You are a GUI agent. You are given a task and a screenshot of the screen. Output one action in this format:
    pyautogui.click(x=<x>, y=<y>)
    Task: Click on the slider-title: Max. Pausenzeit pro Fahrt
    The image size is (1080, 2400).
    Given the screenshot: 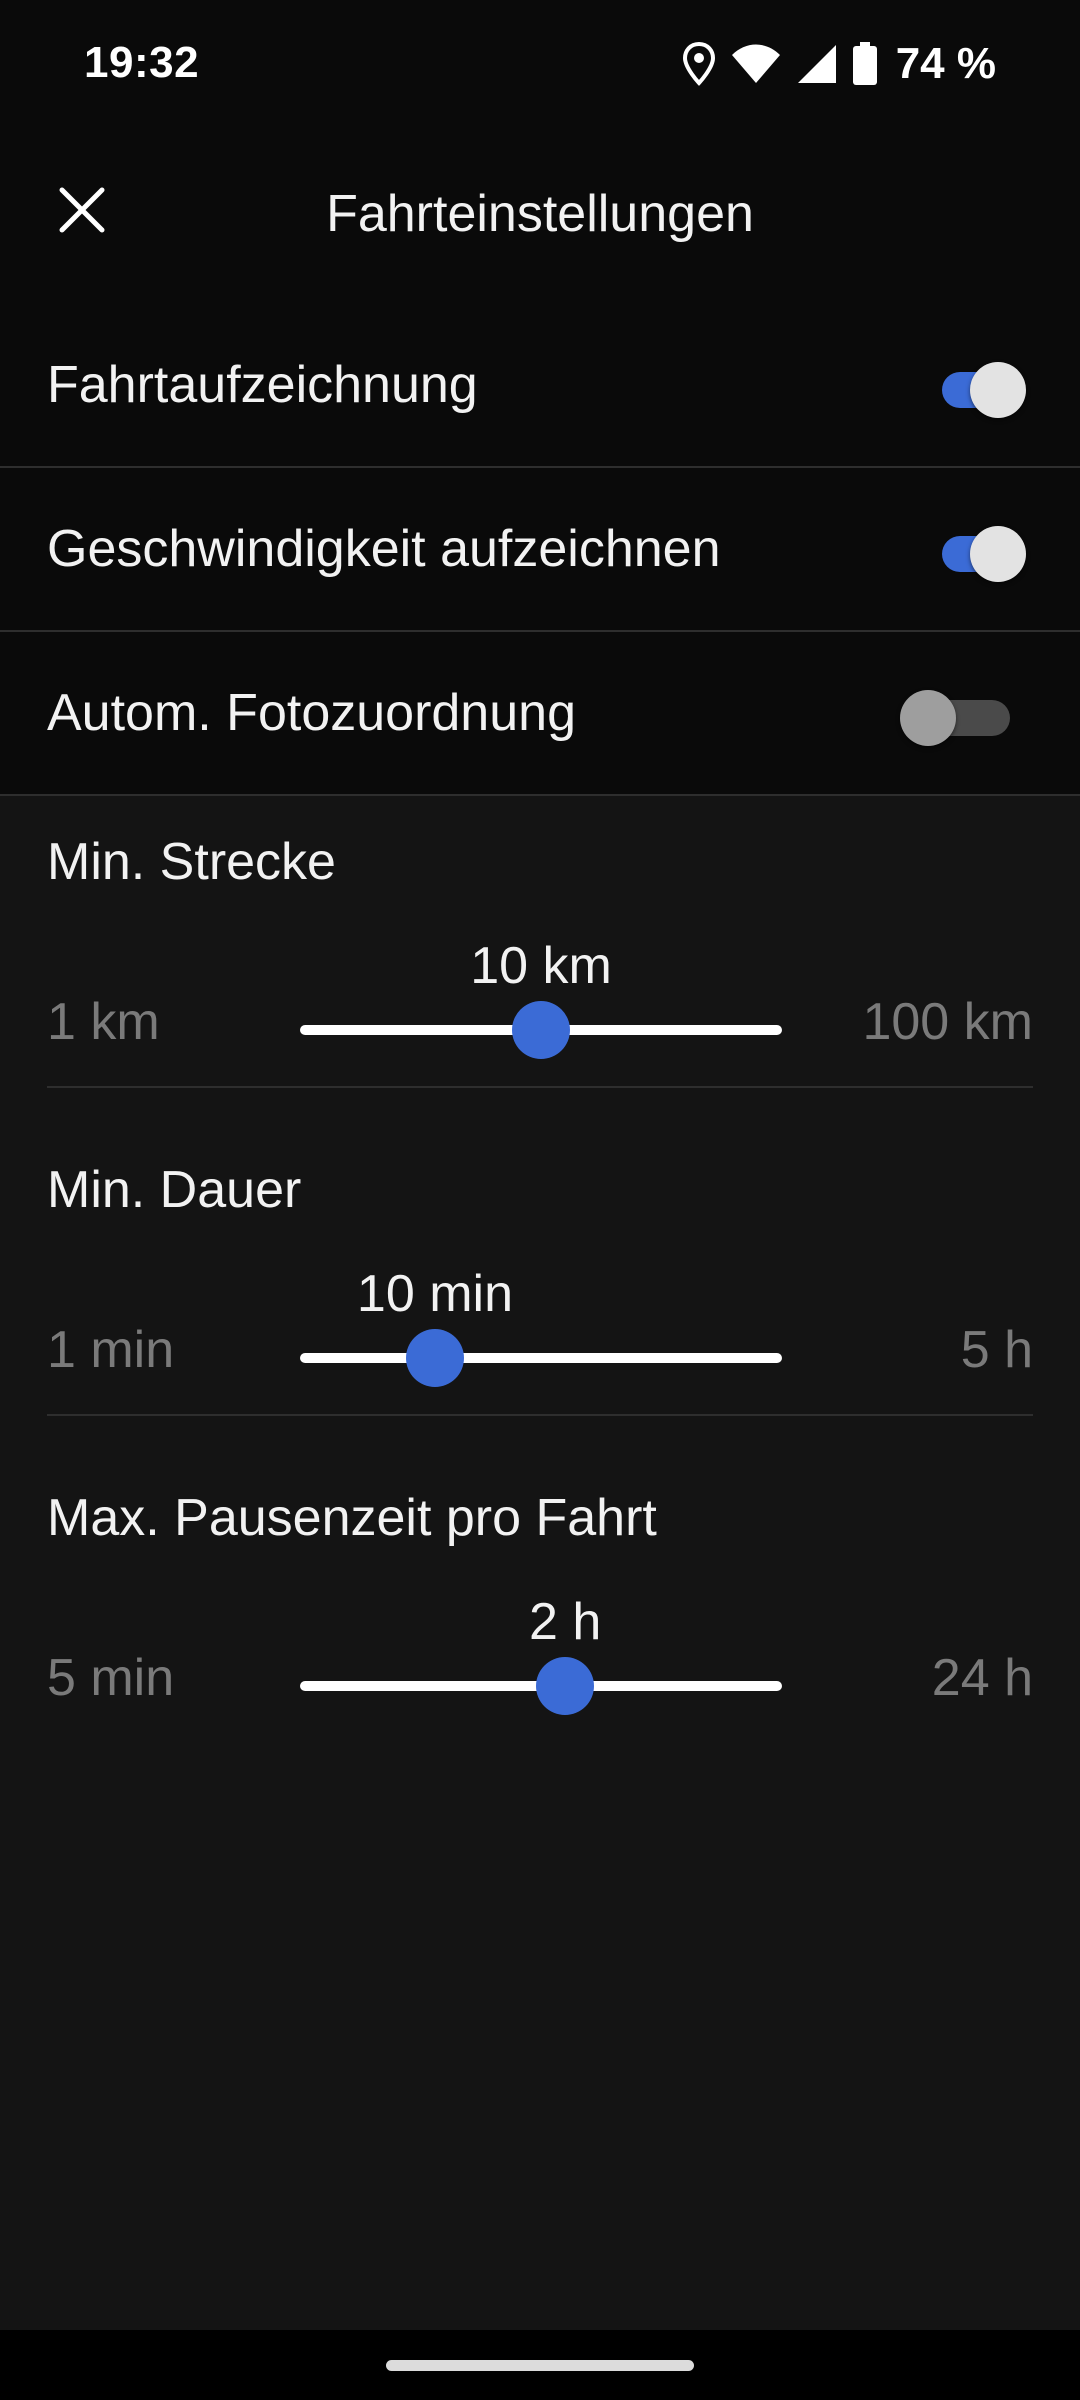 What is the action you would take?
    pyautogui.click(x=352, y=1518)
    